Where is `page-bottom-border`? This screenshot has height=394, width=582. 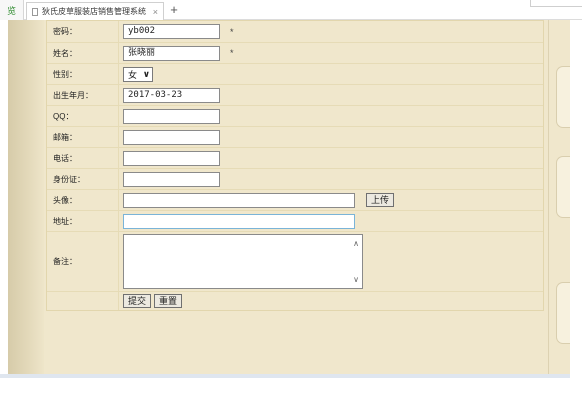
page-bottom-border is located at coordinates (285, 376).